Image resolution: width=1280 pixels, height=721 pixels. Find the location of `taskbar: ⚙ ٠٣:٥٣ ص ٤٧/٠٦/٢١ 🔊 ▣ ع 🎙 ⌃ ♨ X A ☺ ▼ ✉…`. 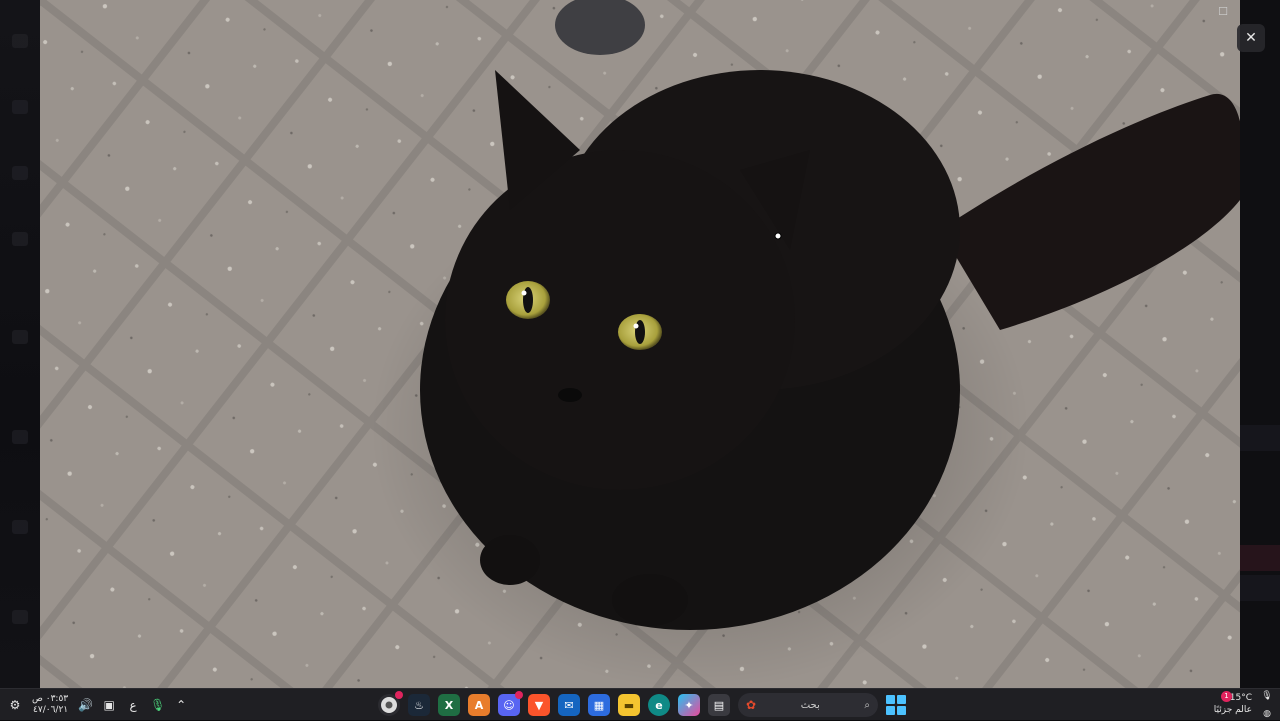

taskbar: ⚙ ٠٣:٥٣ ص ٤٧/٠٦/٢١ 🔊 ▣ ع 🎙 ⌃ ♨ X A ☺ ▼ ✉… is located at coordinates (640, 704).